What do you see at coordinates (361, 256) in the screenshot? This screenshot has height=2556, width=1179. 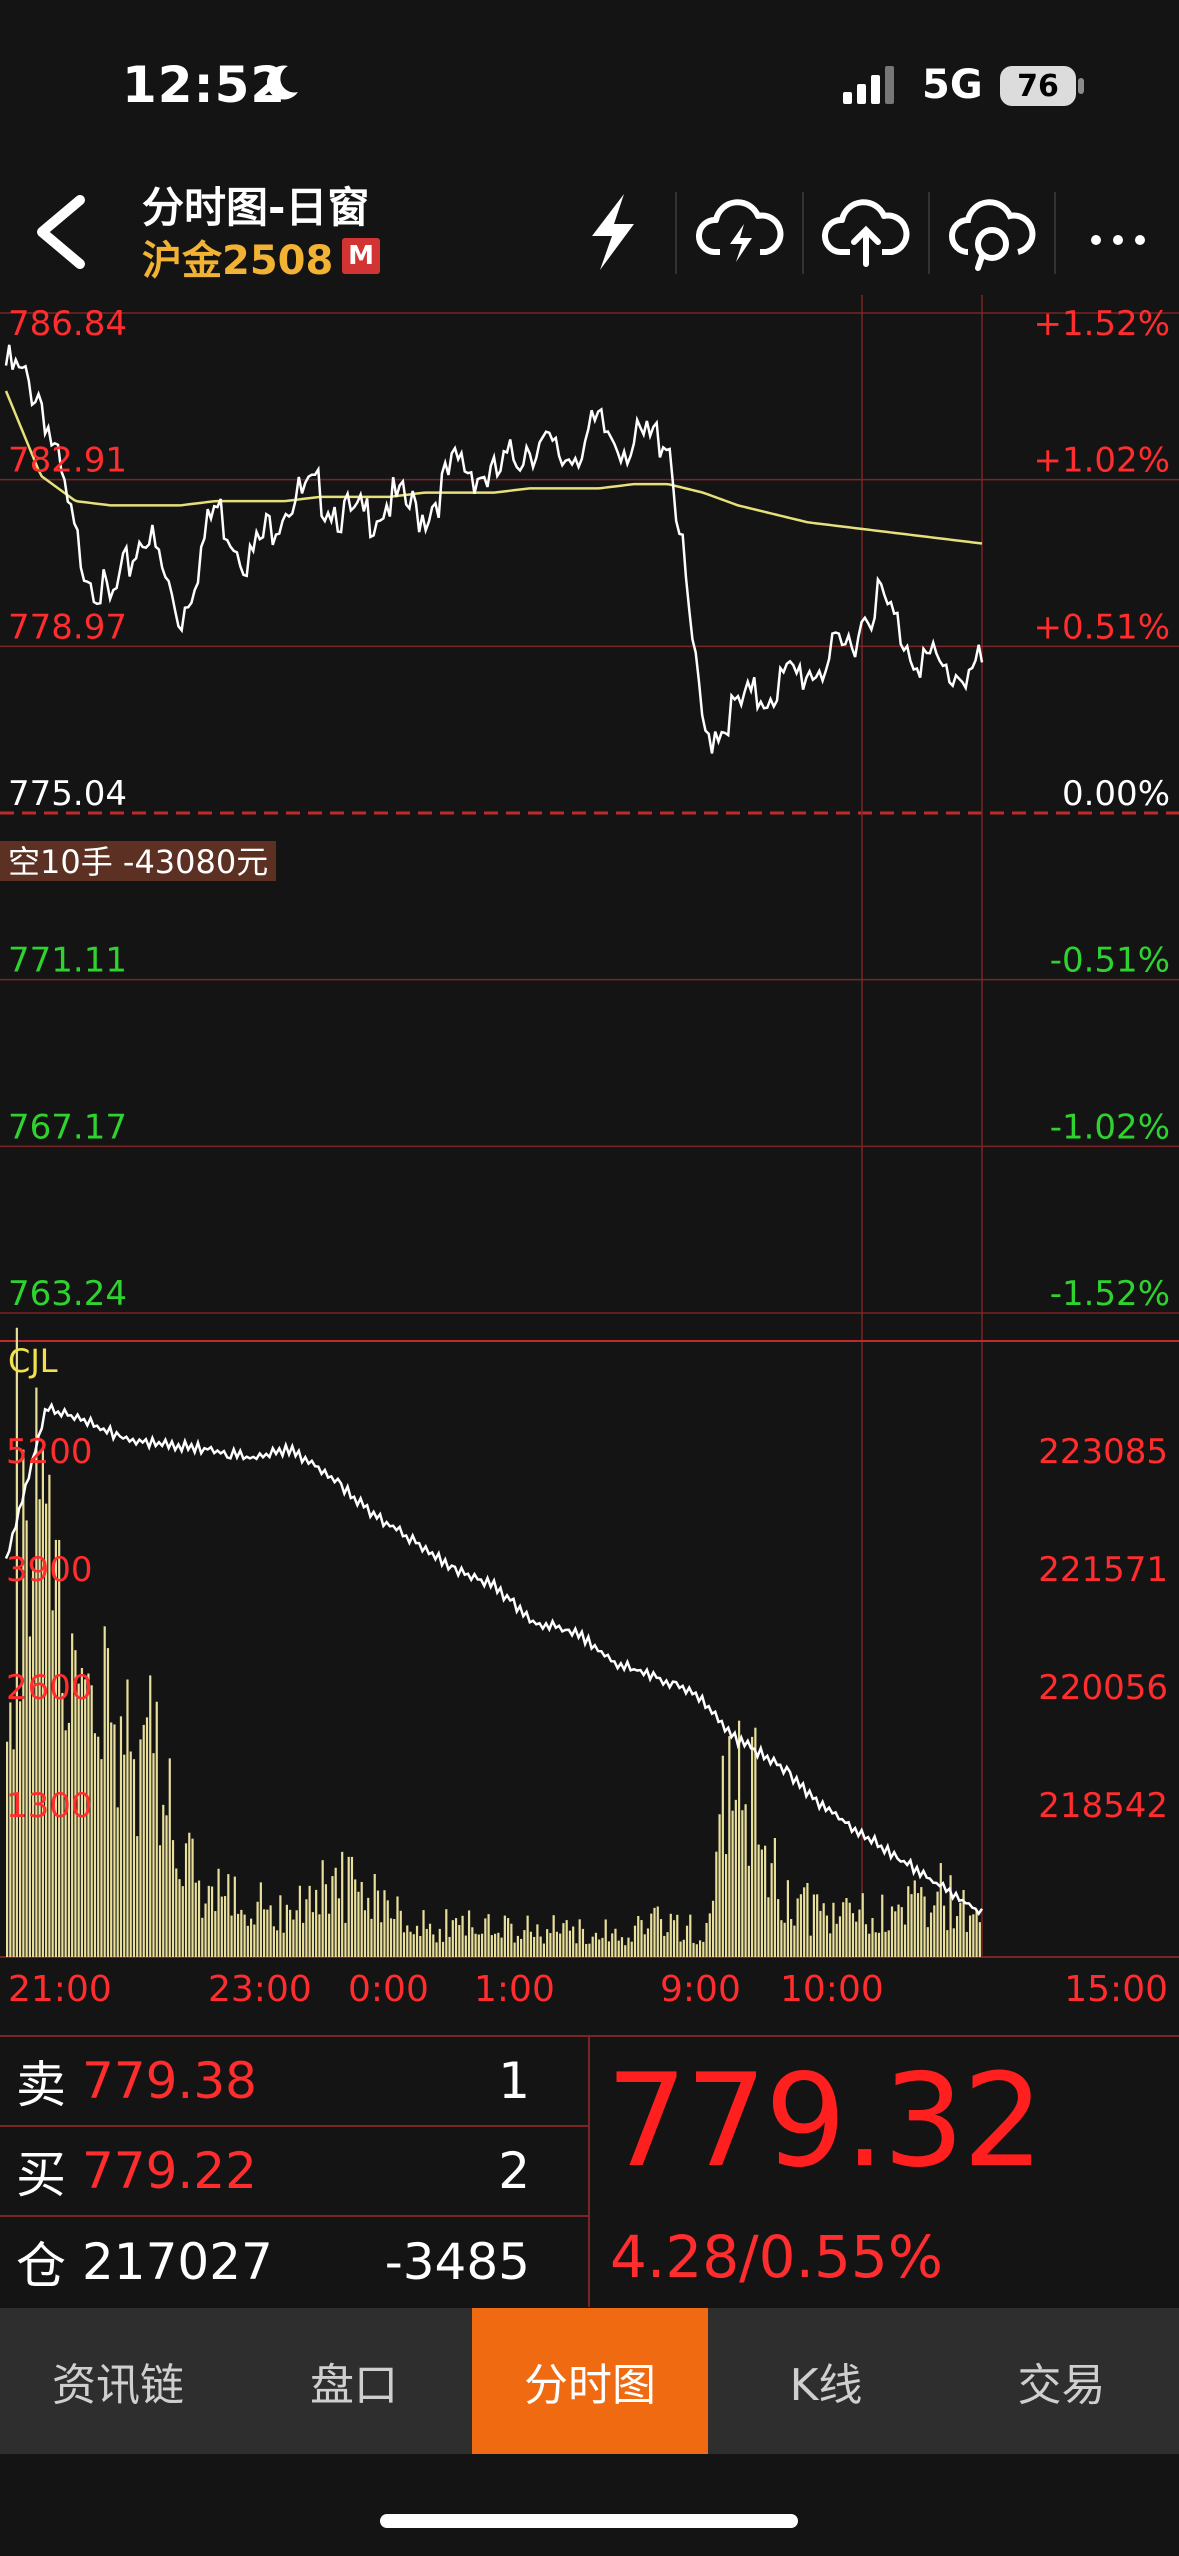 I see `main-contract-badge: M` at bounding box center [361, 256].